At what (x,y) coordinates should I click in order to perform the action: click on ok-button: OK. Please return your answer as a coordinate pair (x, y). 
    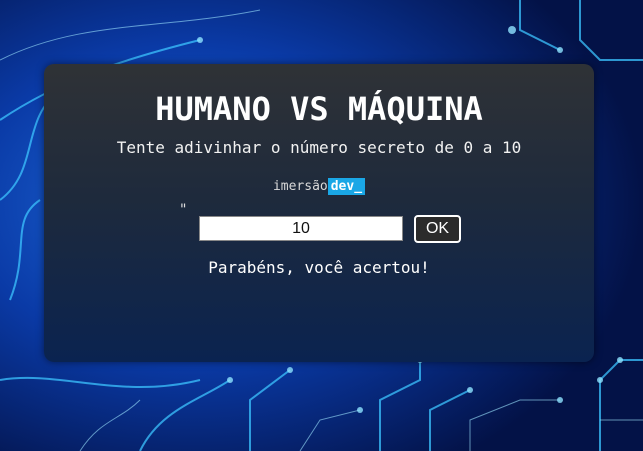
    Looking at the image, I should click on (437, 229).